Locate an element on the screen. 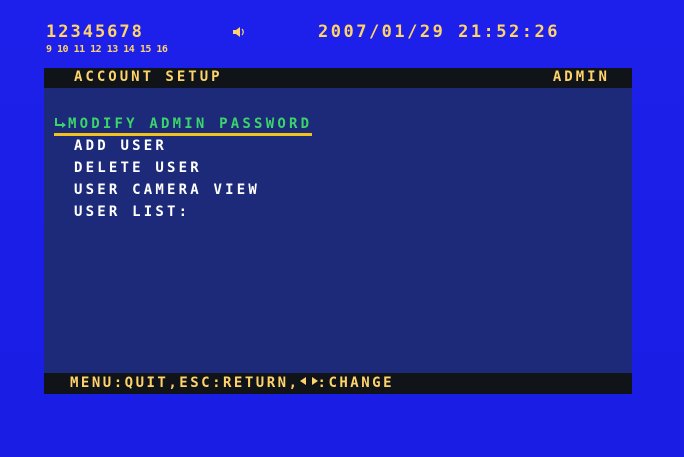  menu-item-add-user: ADD USER is located at coordinates (183, 149).